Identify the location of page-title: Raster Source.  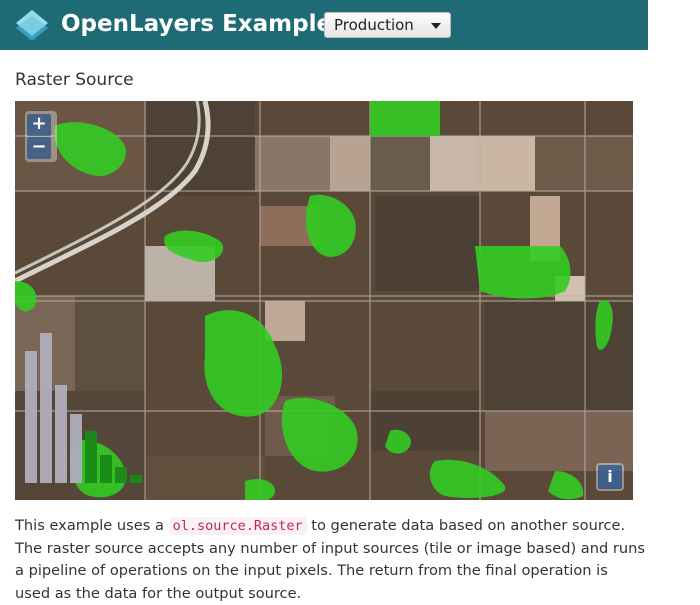
(74, 80).